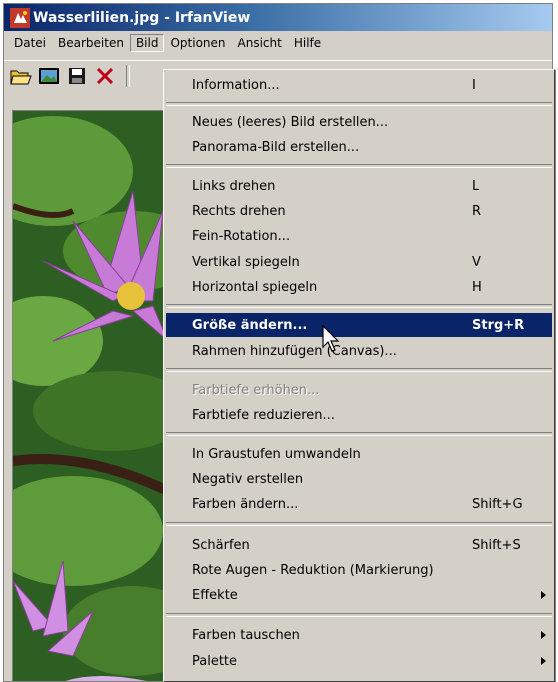  I want to click on menu-item-palette: Palette, so click(359, 661).